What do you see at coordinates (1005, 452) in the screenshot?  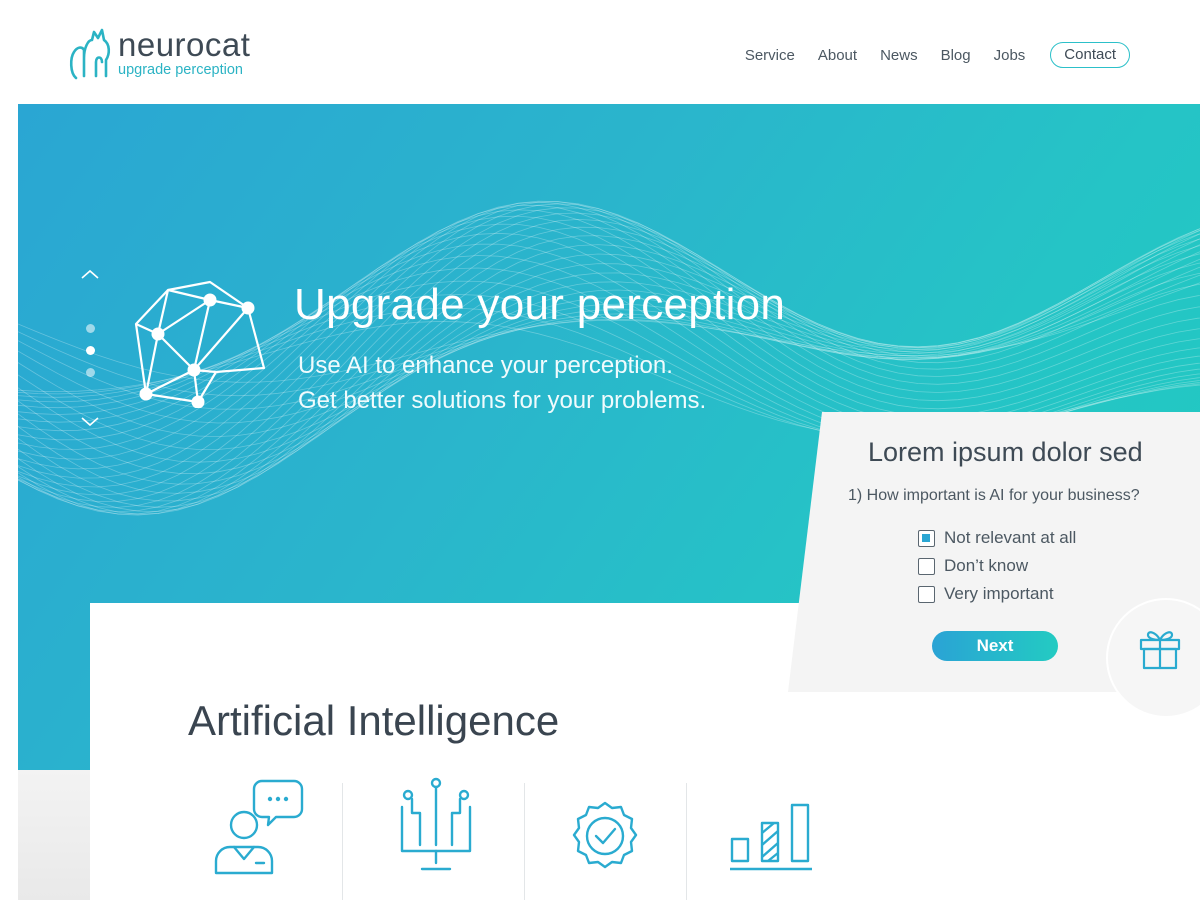 I see `survey-title: Lorem ipsum dolor sed` at bounding box center [1005, 452].